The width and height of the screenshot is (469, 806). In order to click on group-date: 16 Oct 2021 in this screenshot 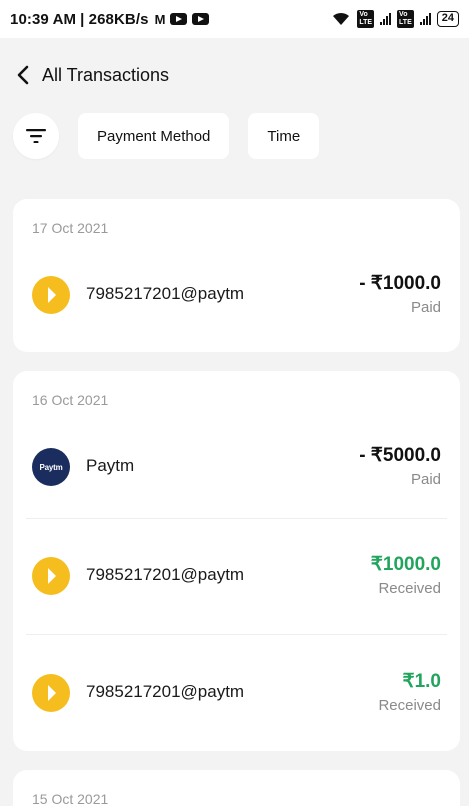, I will do `click(70, 400)`.